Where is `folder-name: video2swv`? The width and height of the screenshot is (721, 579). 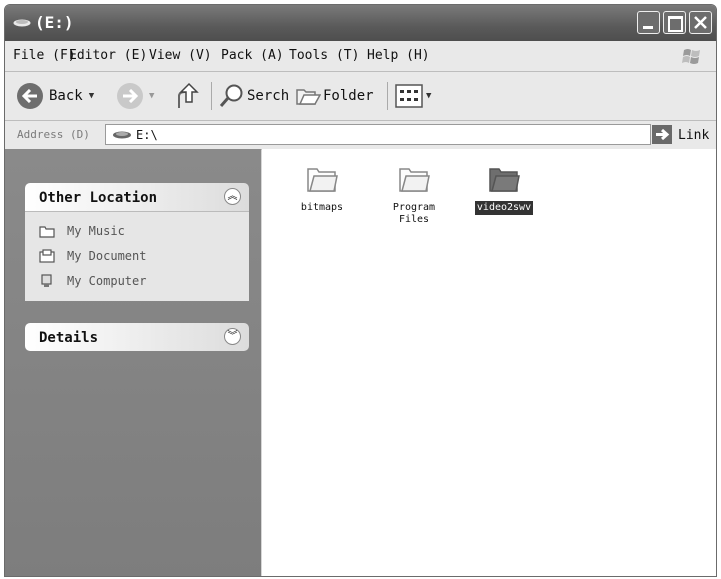
folder-name: video2swv is located at coordinates (504, 208).